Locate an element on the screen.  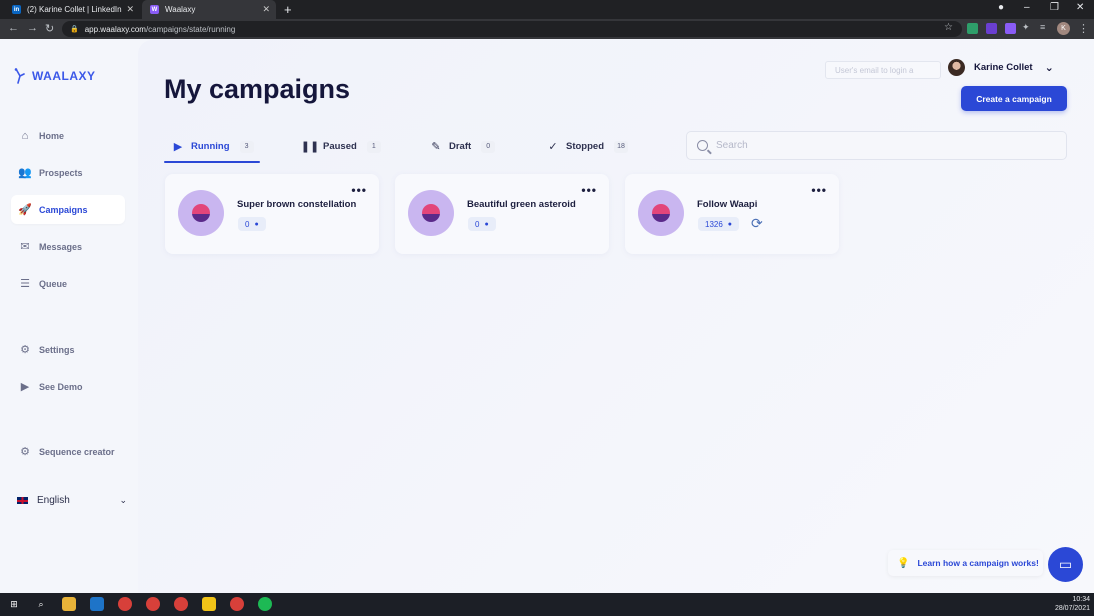
users-icon: ● is located at coordinates (256, 224).